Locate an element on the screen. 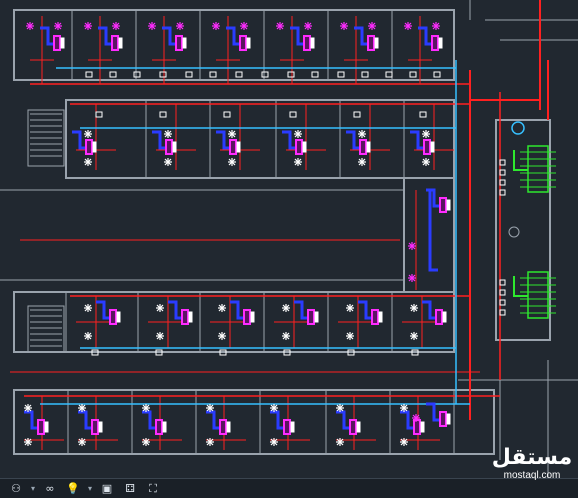  clean-screen-icon: ⛶ is located at coordinates (153, 489).